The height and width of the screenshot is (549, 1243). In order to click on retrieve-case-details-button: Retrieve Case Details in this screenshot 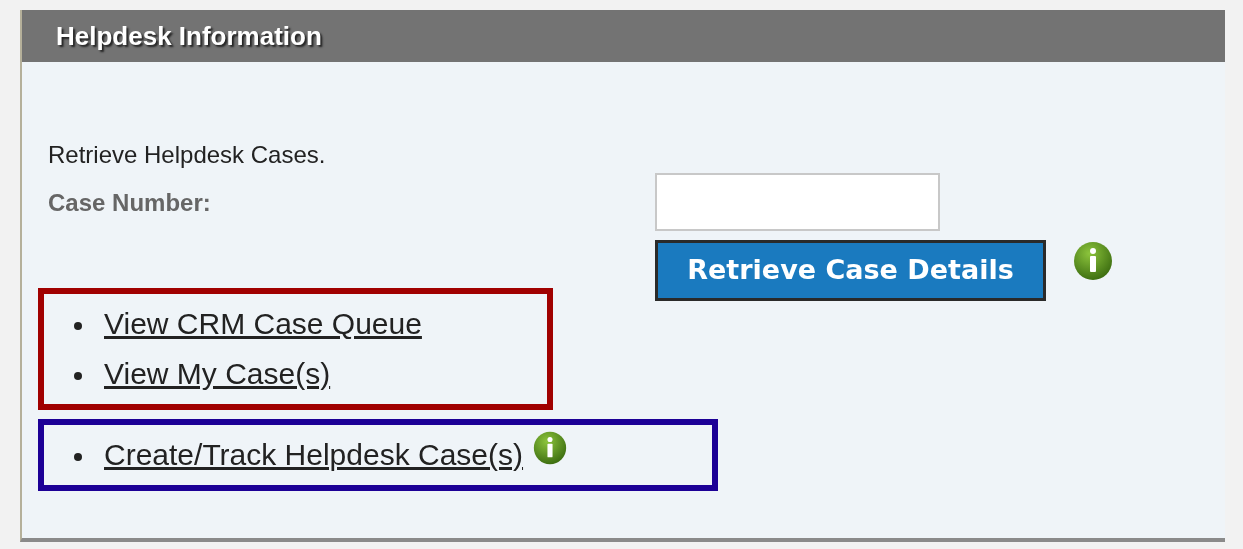, I will do `click(850, 270)`.